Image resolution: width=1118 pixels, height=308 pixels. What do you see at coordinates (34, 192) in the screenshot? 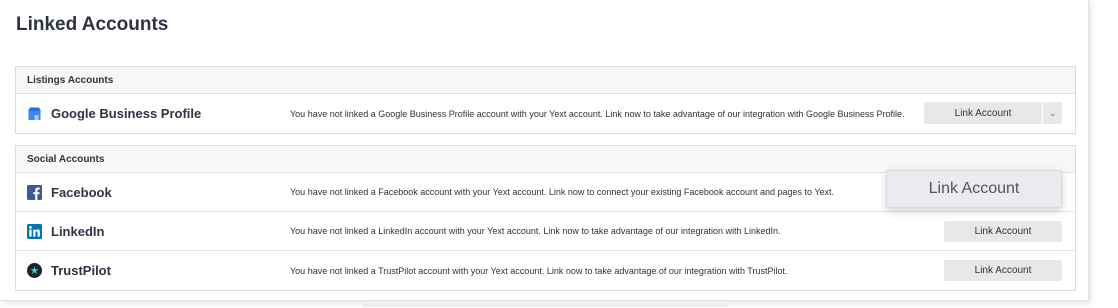
I see `facebook-icon` at bounding box center [34, 192].